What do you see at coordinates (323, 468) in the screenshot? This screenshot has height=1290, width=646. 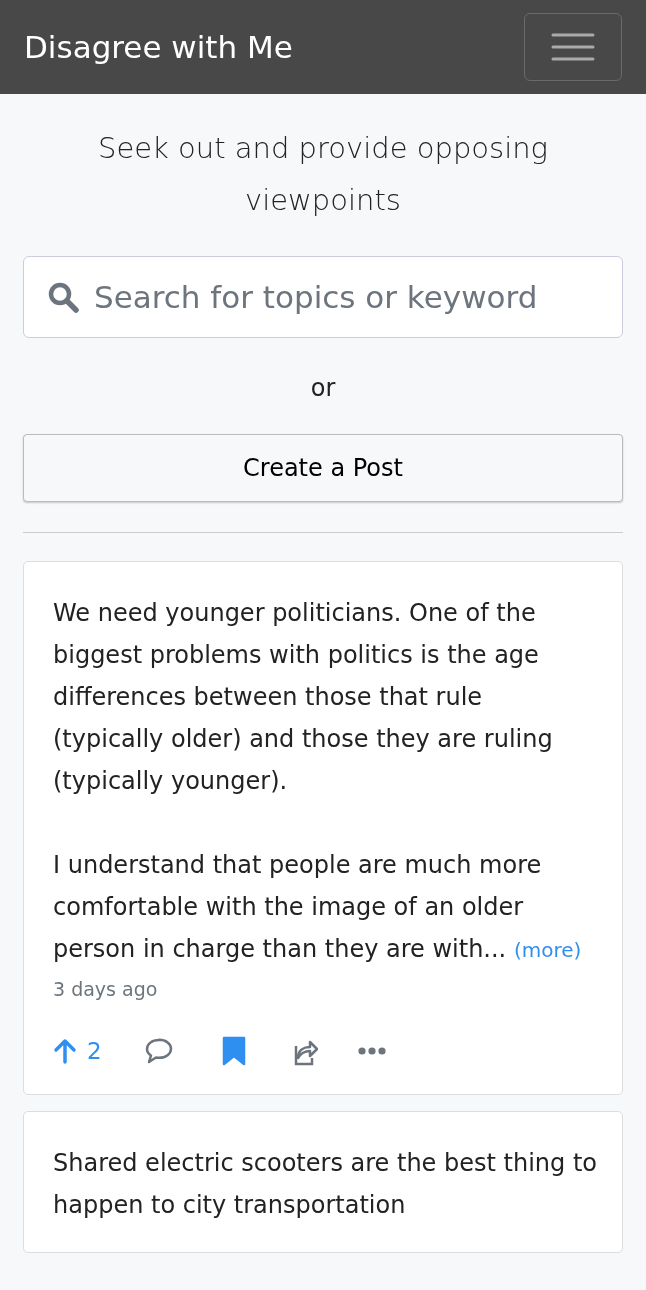 I see `create-post-button: Create a Post` at bounding box center [323, 468].